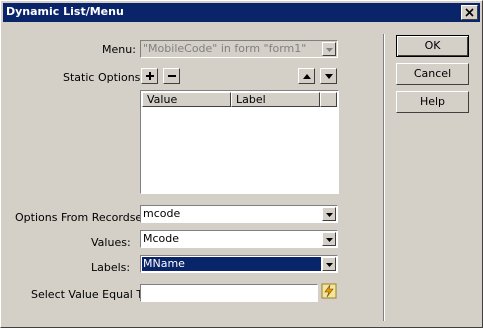 Image resolution: width=483 pixels, height=328 pixels. I want to click on values-select: Mcode, so click(239, 239).